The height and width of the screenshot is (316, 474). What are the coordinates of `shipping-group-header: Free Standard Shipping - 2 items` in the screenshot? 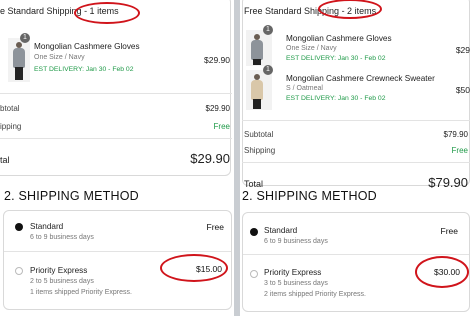 It's located at (310, 11).